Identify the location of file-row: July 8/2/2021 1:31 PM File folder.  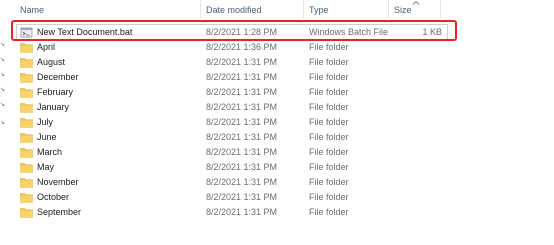
(232, 122).